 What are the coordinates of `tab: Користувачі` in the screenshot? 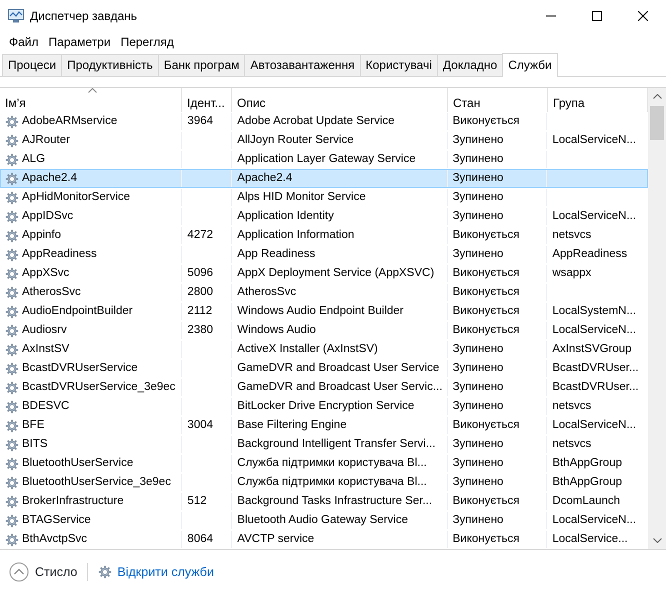 It's located at (399, 65).